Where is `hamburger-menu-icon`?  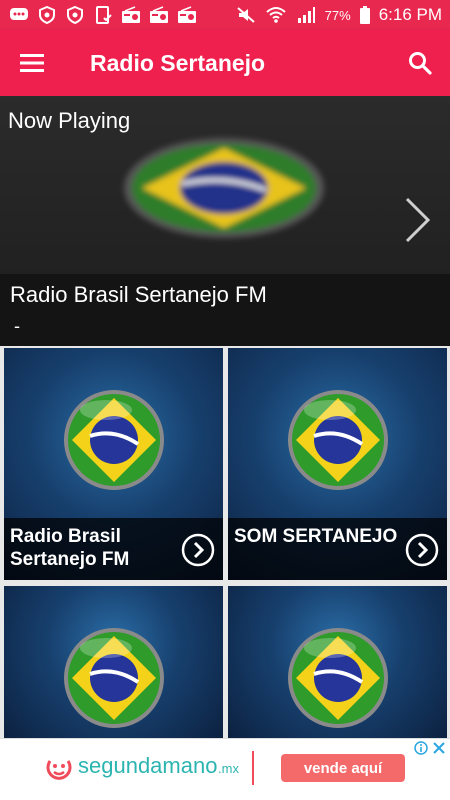 hamburger-menu-icon is located at coordinates (32, 63).